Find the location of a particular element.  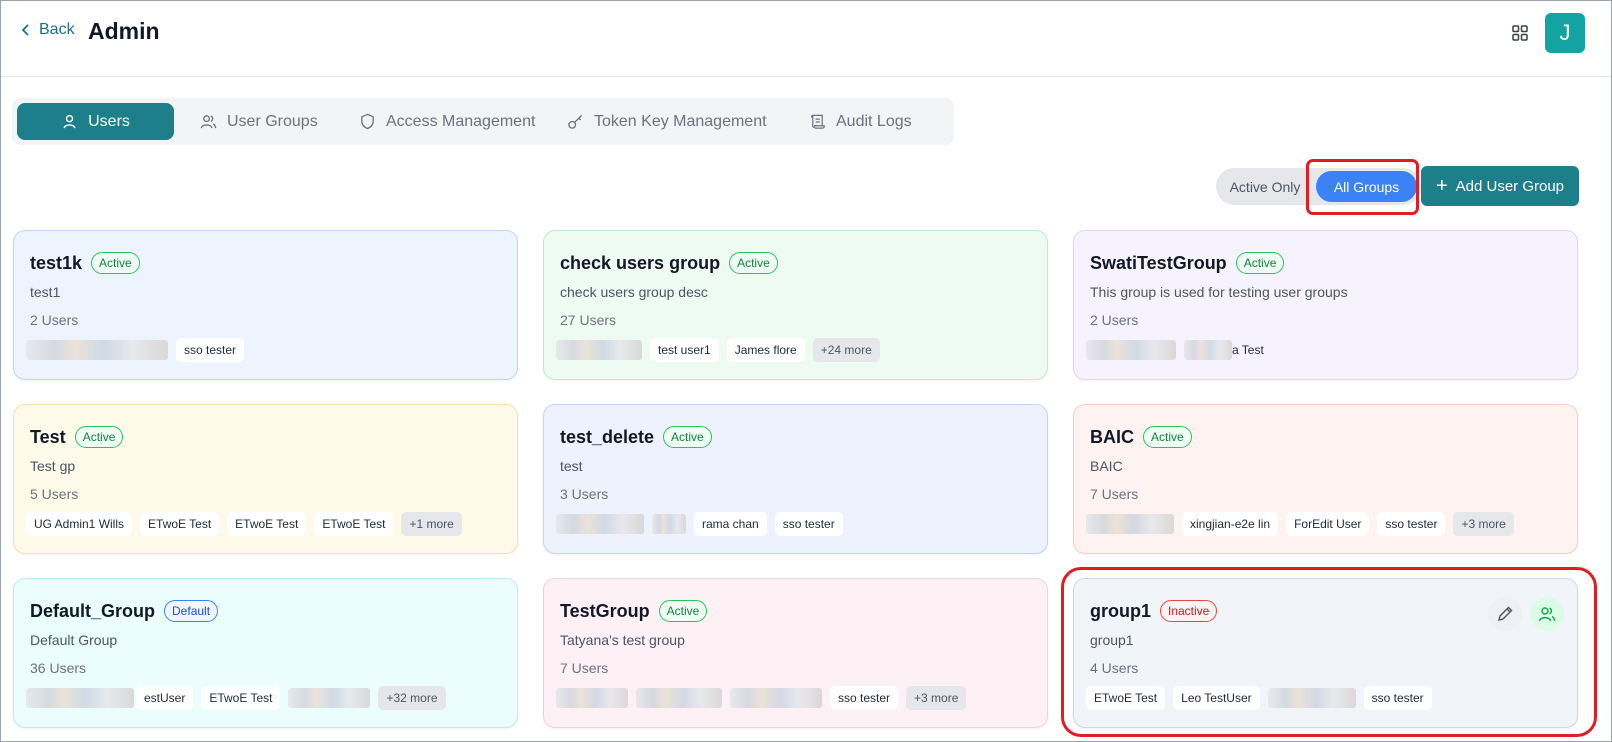

group-description: test1 is located at coordinates (45, 292).